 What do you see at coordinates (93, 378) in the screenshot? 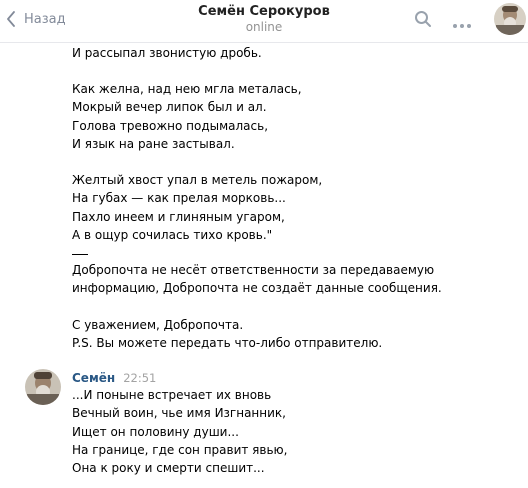
I see `sender-name: Семён` at bounding box center [93, 378].